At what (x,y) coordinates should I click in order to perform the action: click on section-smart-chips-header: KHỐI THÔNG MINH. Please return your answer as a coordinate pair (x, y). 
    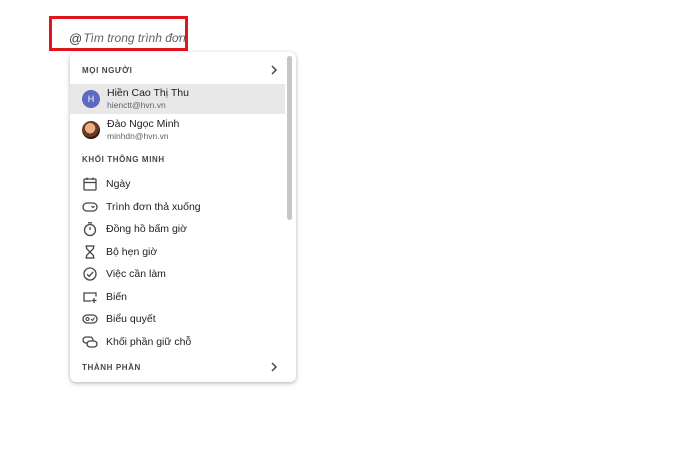
    Looking at the image, I should click on (181, 159).